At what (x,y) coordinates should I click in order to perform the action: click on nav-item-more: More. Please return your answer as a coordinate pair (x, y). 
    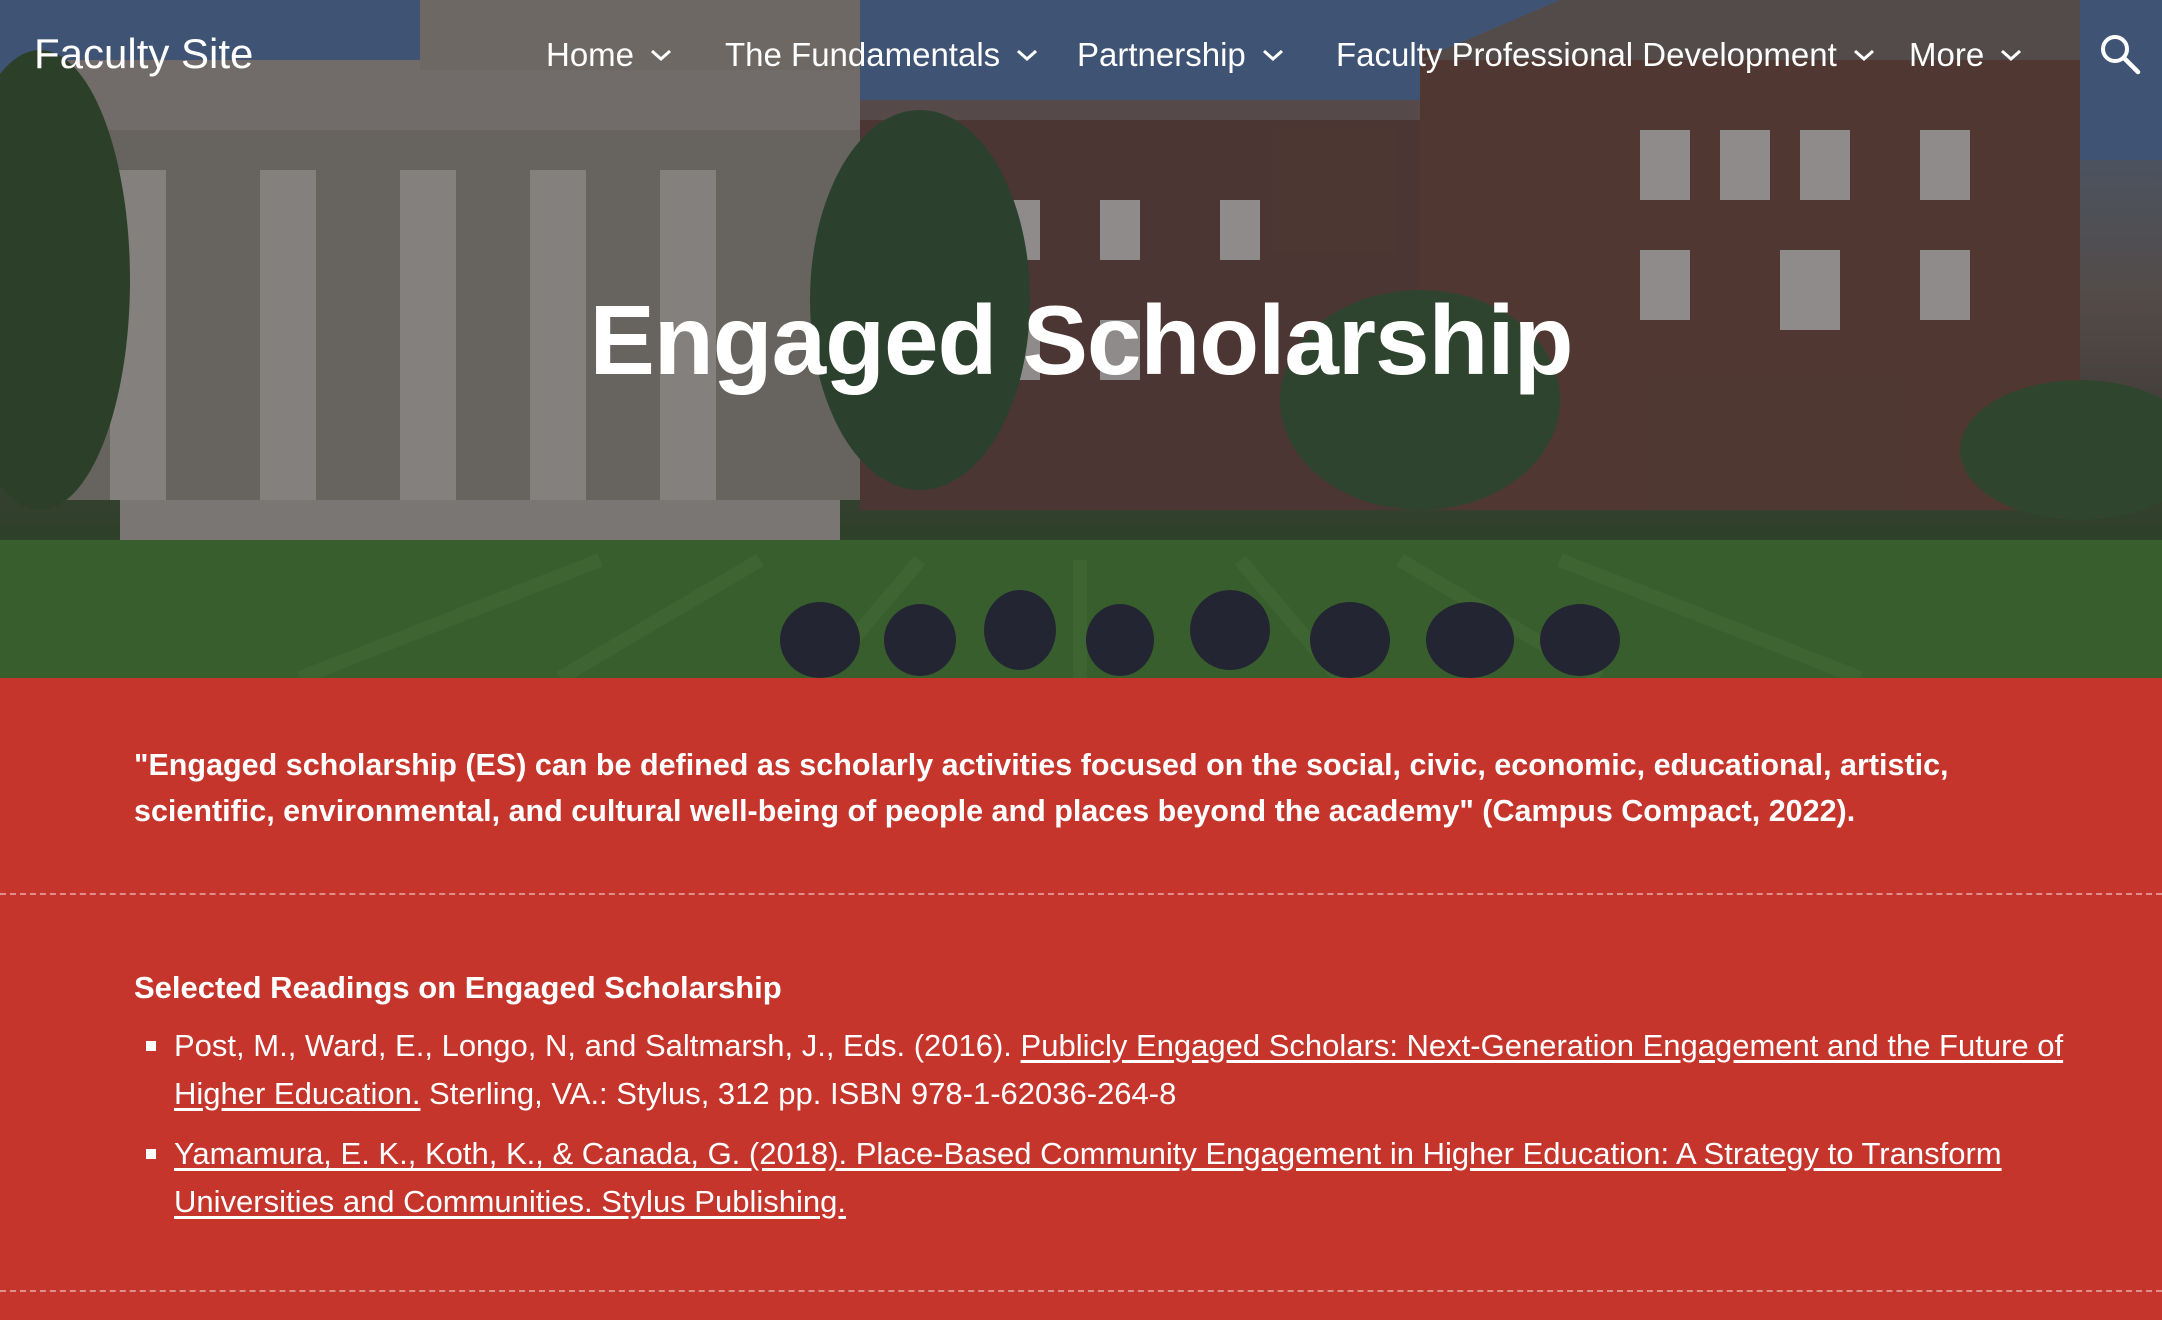
    Looking at the image, I should click on (1966, 55).